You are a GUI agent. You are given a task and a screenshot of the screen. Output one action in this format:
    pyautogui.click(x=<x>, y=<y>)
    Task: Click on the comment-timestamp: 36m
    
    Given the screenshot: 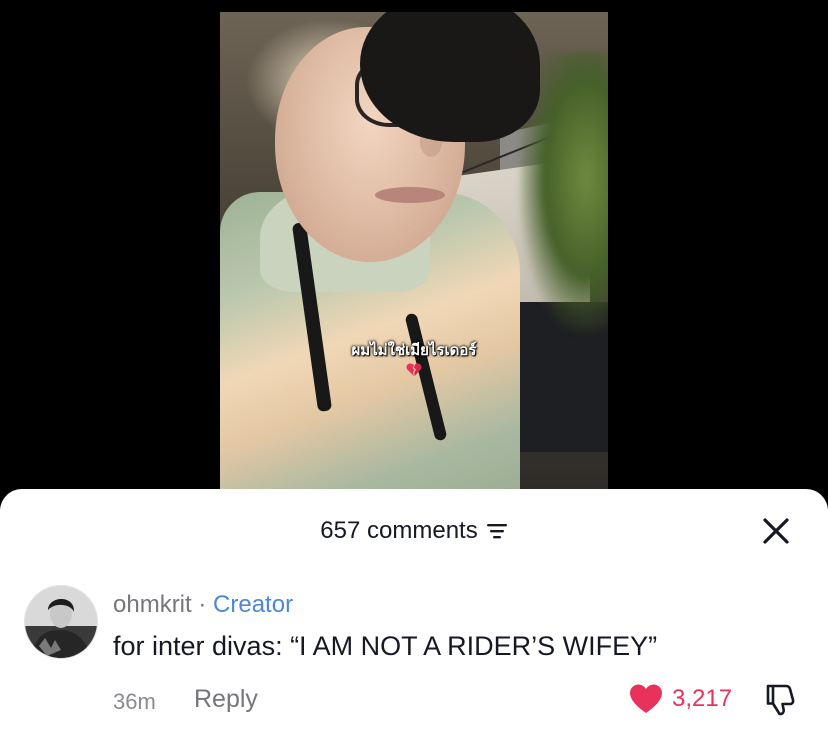 What is the action you would take?
    pyautogui.click(x=134, y=701)
    